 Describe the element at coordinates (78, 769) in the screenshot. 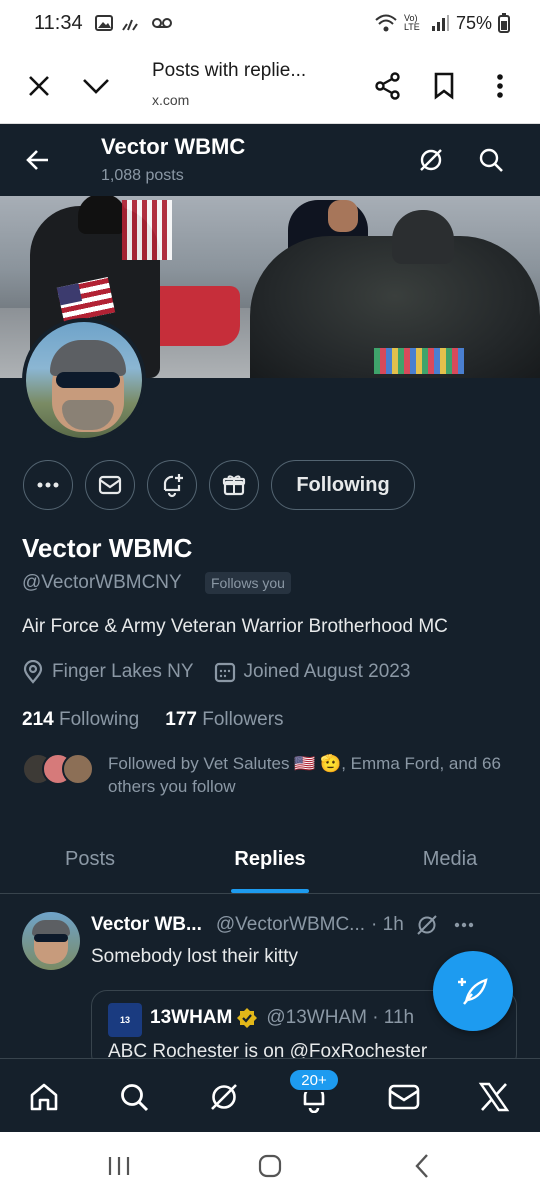

I see `follower-avatar` at that location.